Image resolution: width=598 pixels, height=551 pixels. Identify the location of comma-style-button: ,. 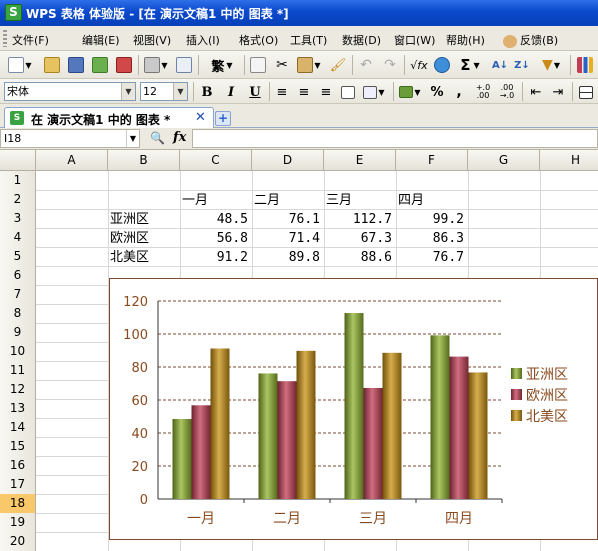
(459, 92).